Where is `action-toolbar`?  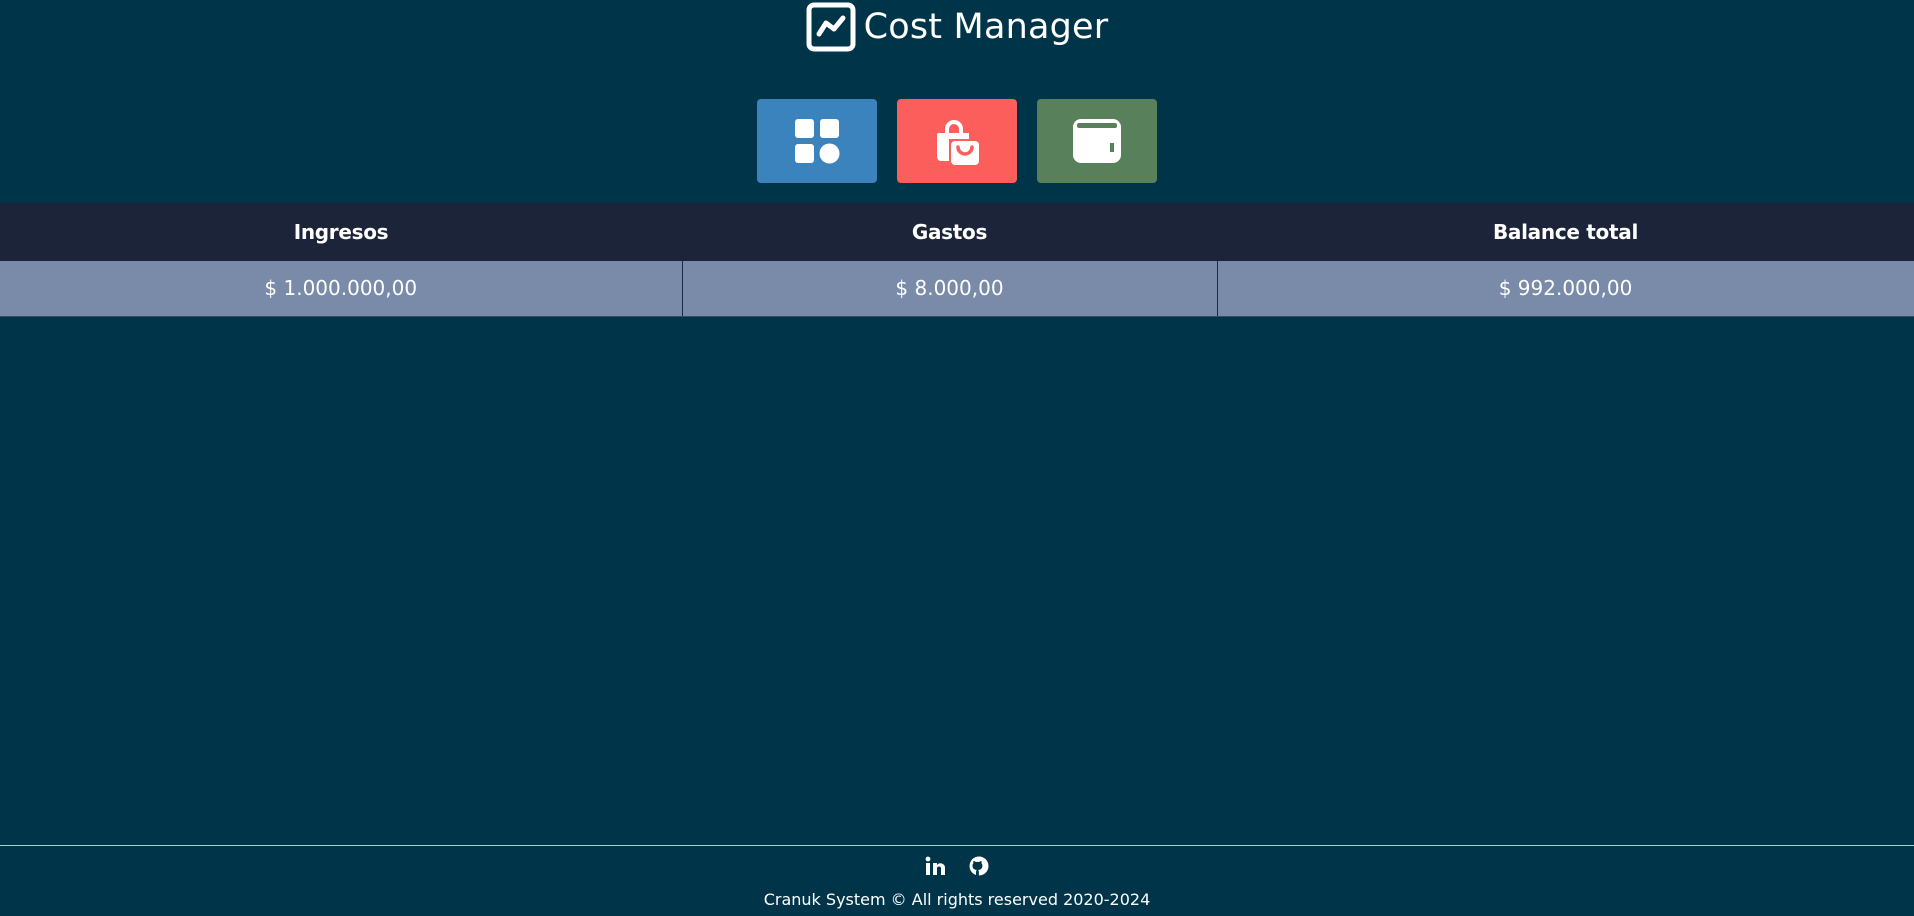
action-toolbar is located at coordinates (957, 141).